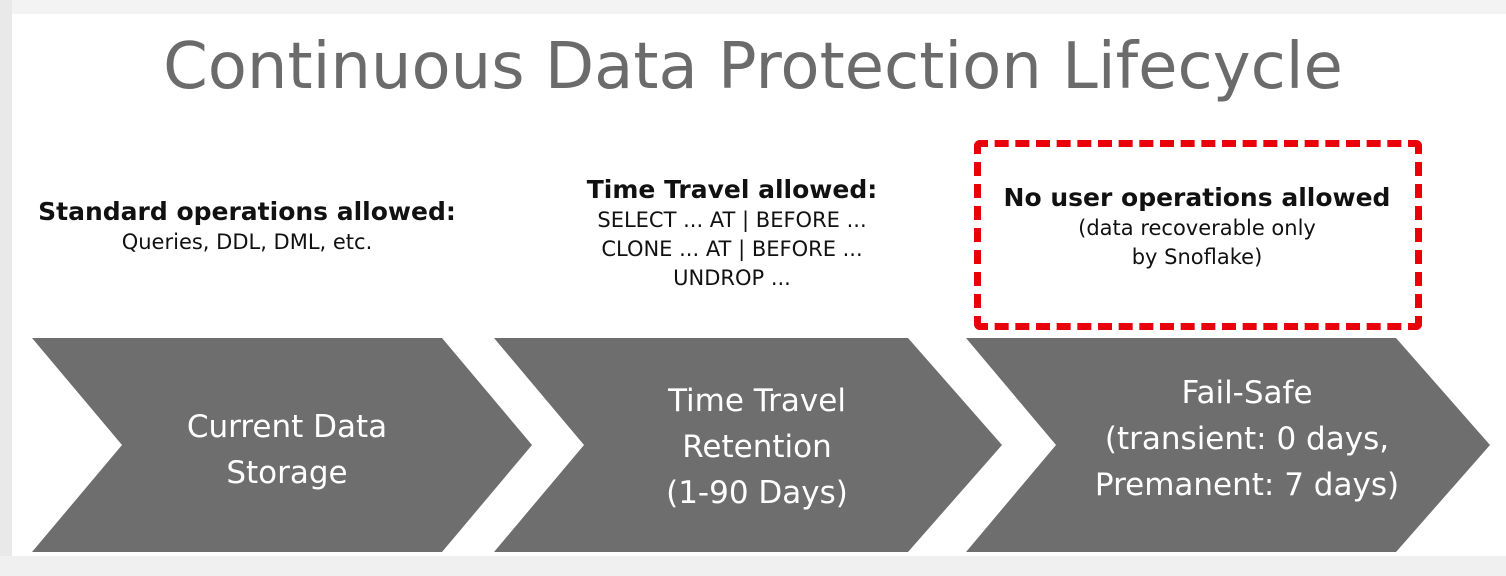  What do you see at coordinates (753, 7) in the screenshot?
I see `background-edge-top` at bounding box center [753, 7].